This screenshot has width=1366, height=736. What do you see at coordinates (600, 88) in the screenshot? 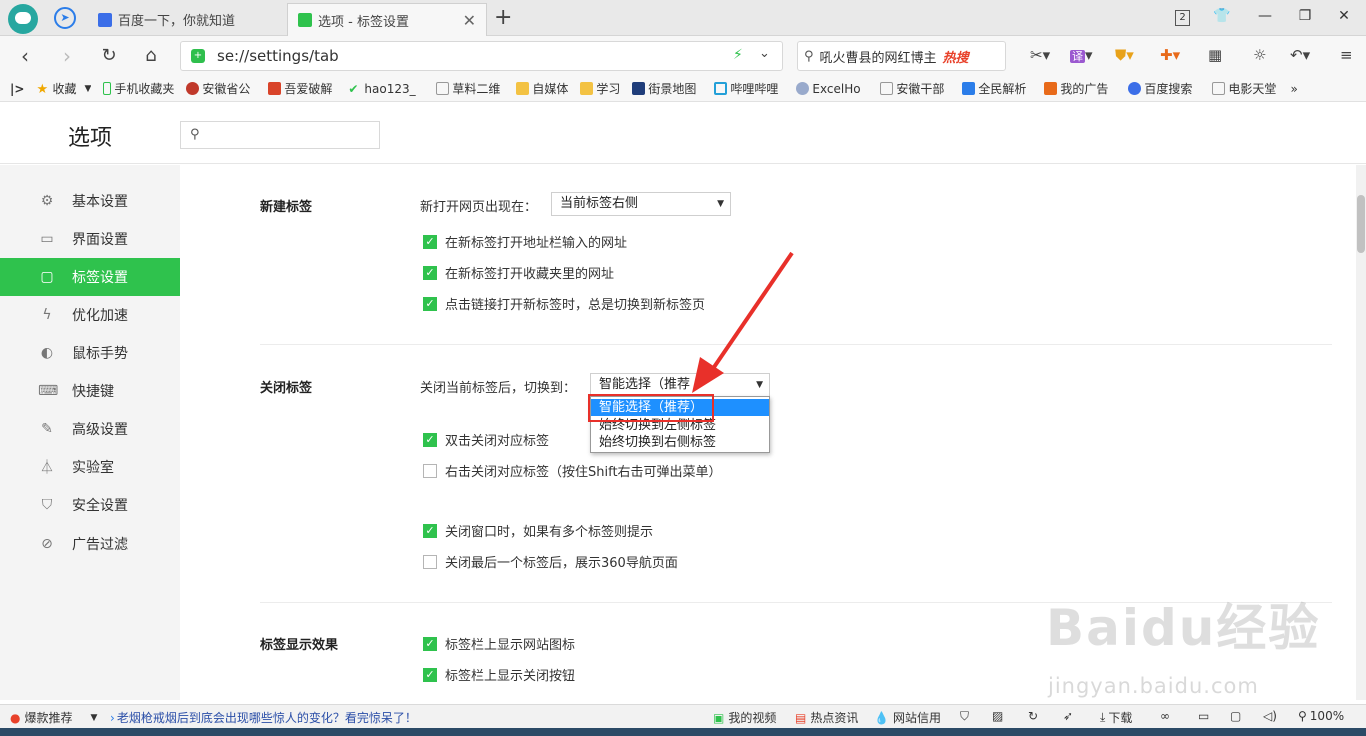
I see `bookmark-item: 学习` at bounding box center [600, 88].